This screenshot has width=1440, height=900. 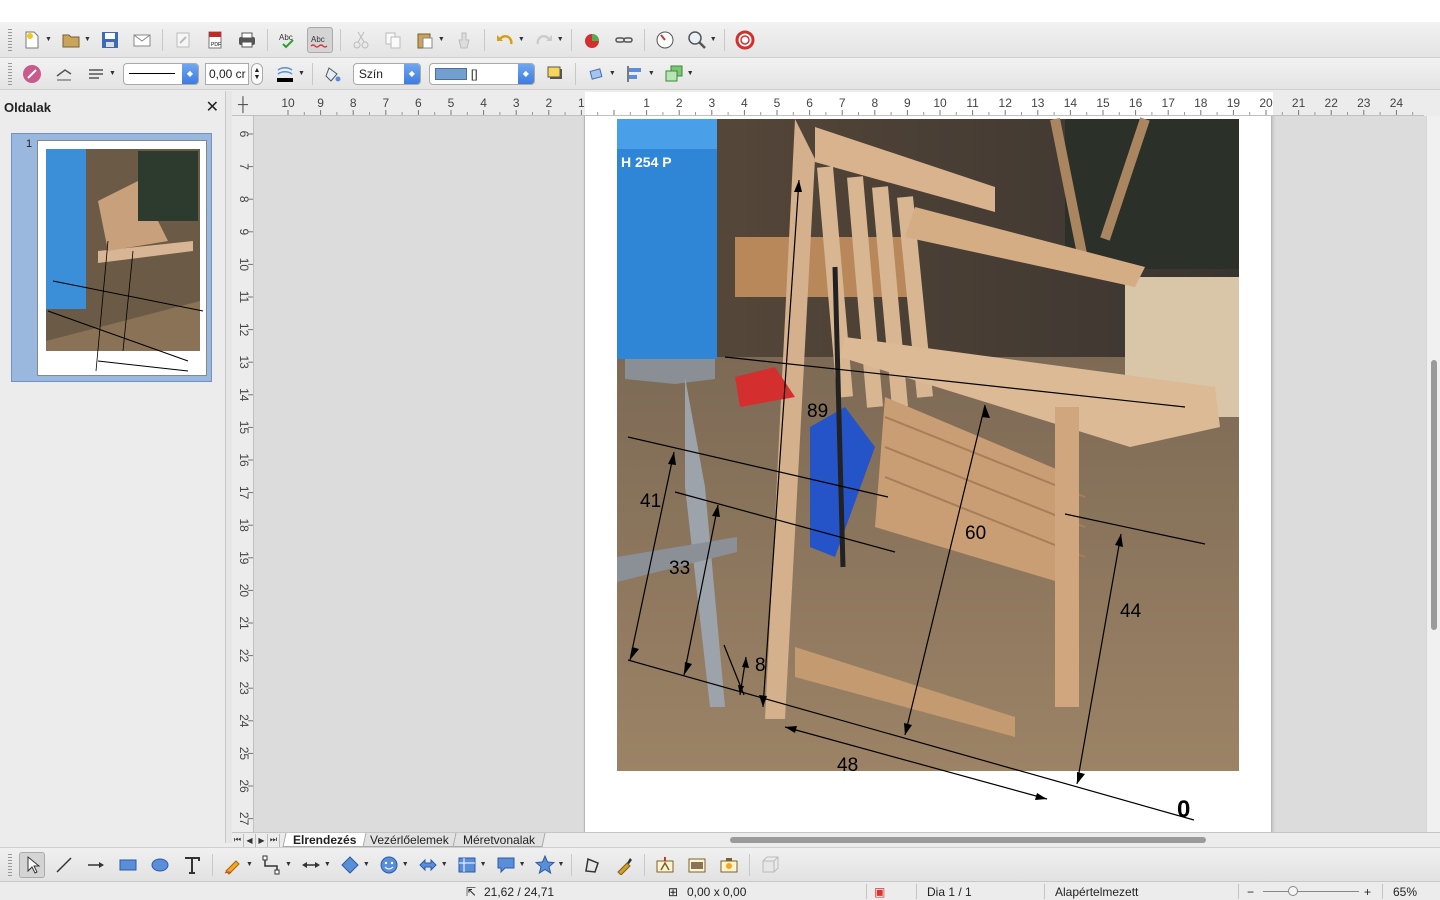 What do you see at coordinates (110, 40) in the screenshot?
I see `save-icon` at bounding box center [110, 40].